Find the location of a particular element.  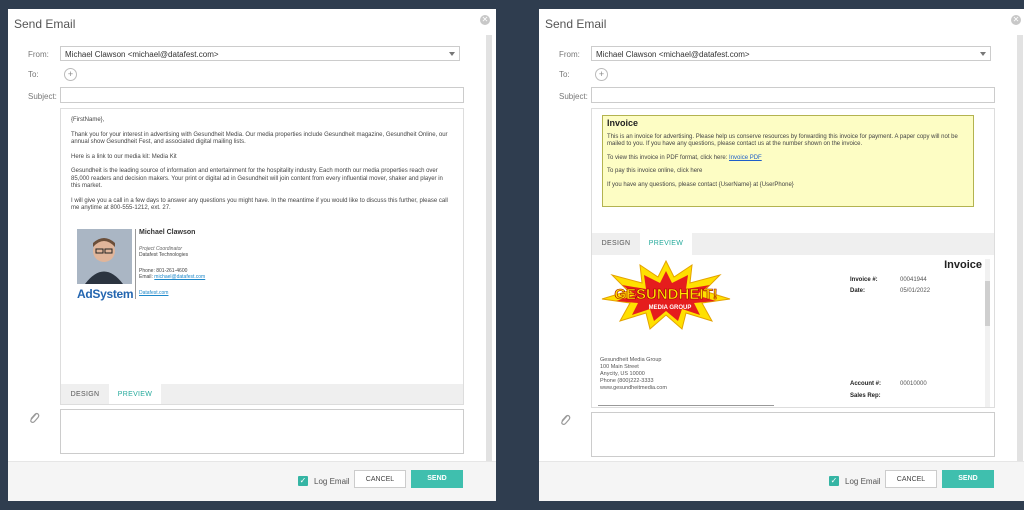

signature-name: Michael Clawson is located at coordinates (167, 232).